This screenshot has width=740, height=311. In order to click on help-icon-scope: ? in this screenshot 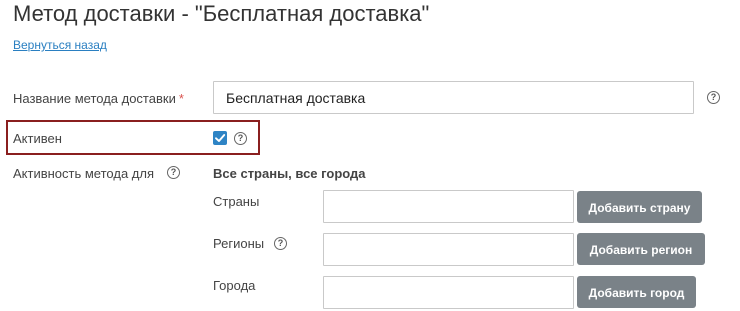, I will do `click(173, 172)`.